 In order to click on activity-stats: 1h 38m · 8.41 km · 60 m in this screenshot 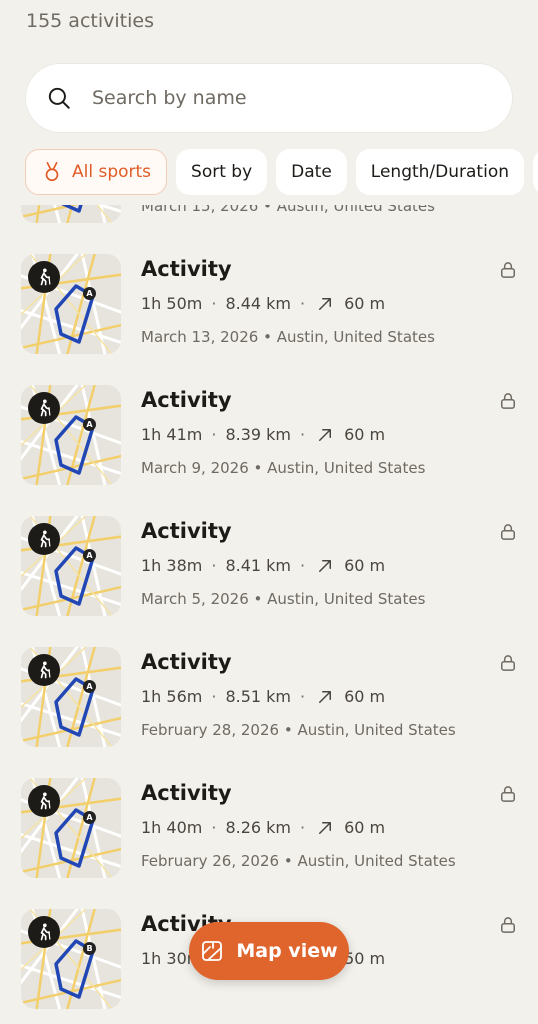, I will do `click(263, 565)`.